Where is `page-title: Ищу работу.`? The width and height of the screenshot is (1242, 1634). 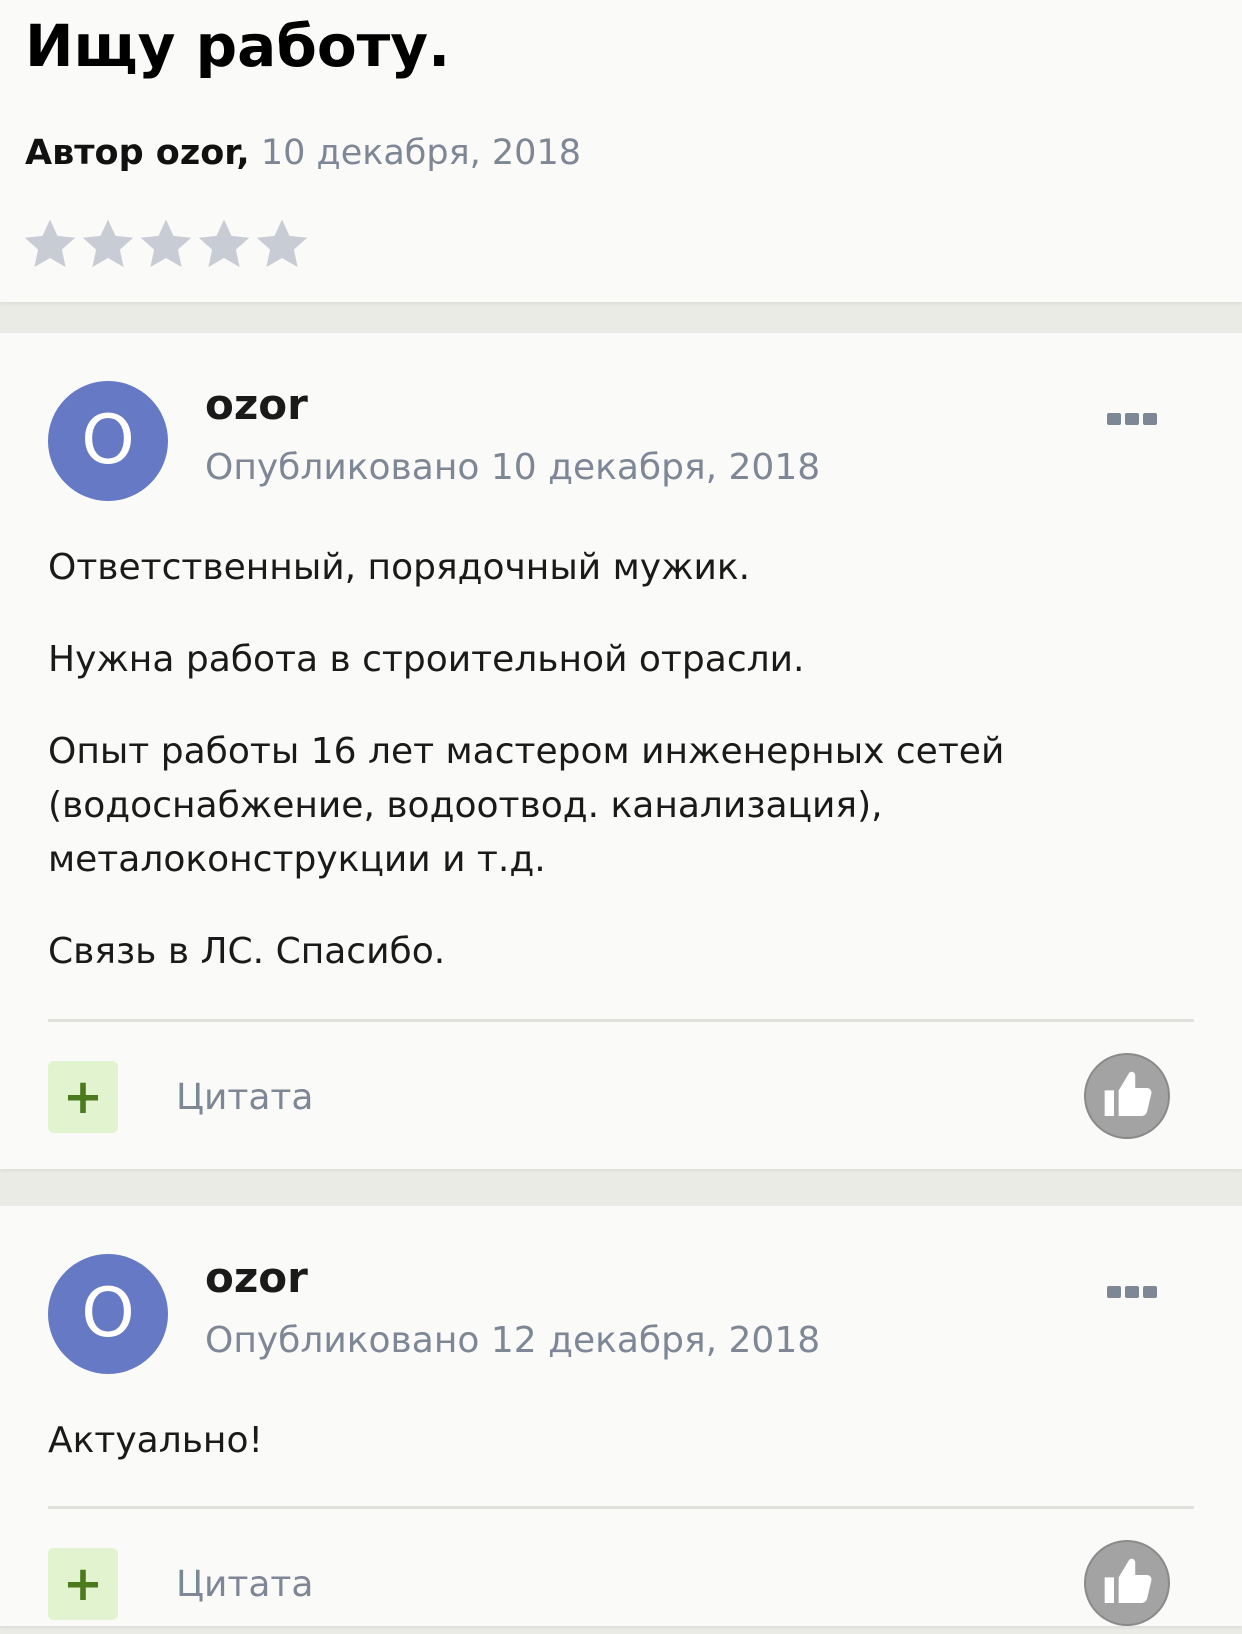
page-title: Ищу работу. is located at coordinates (238, 46).